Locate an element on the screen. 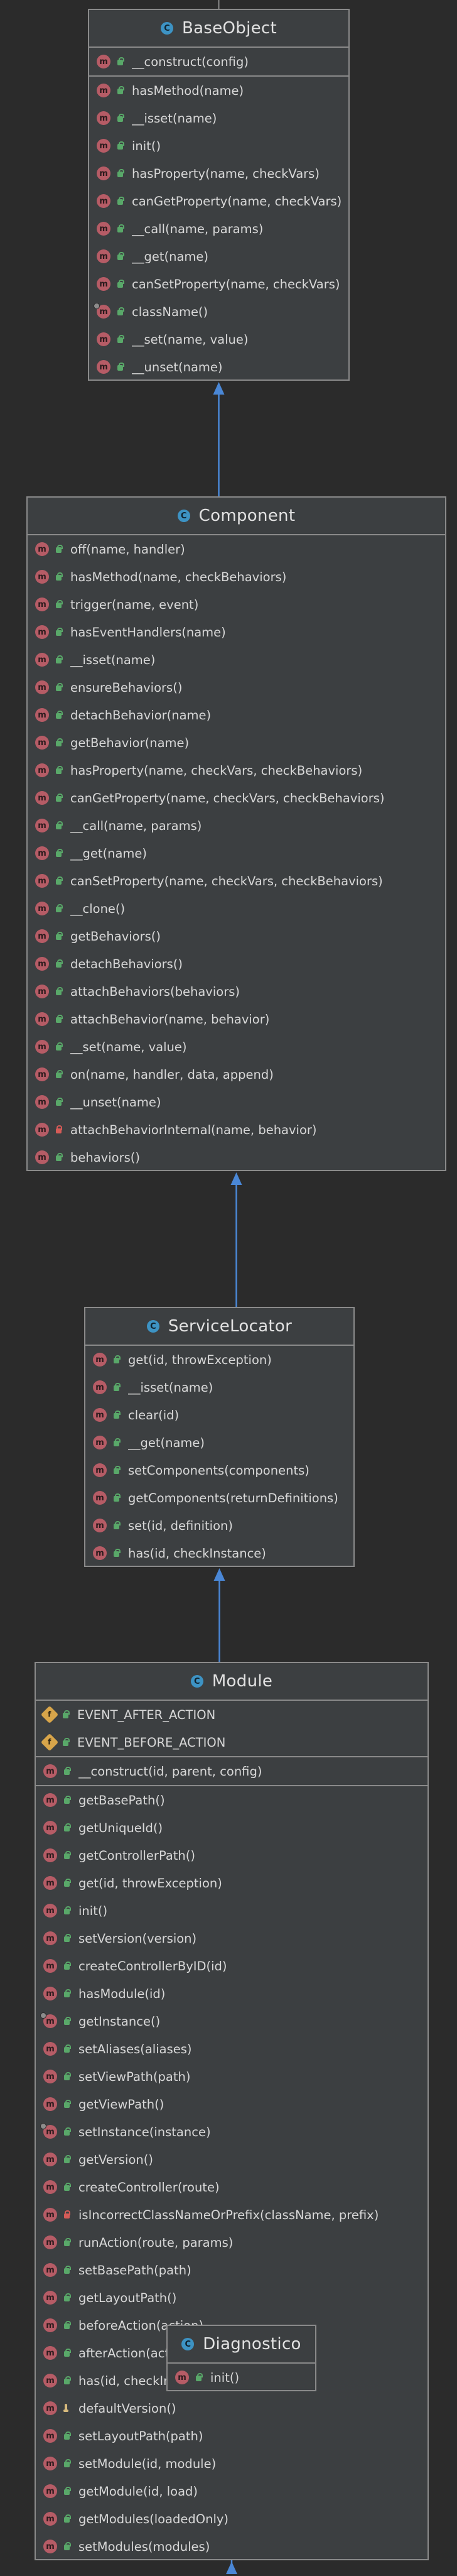 The image size is (457, 2576). method-row: m getBasePath() is located at coordinates (231, 1800).